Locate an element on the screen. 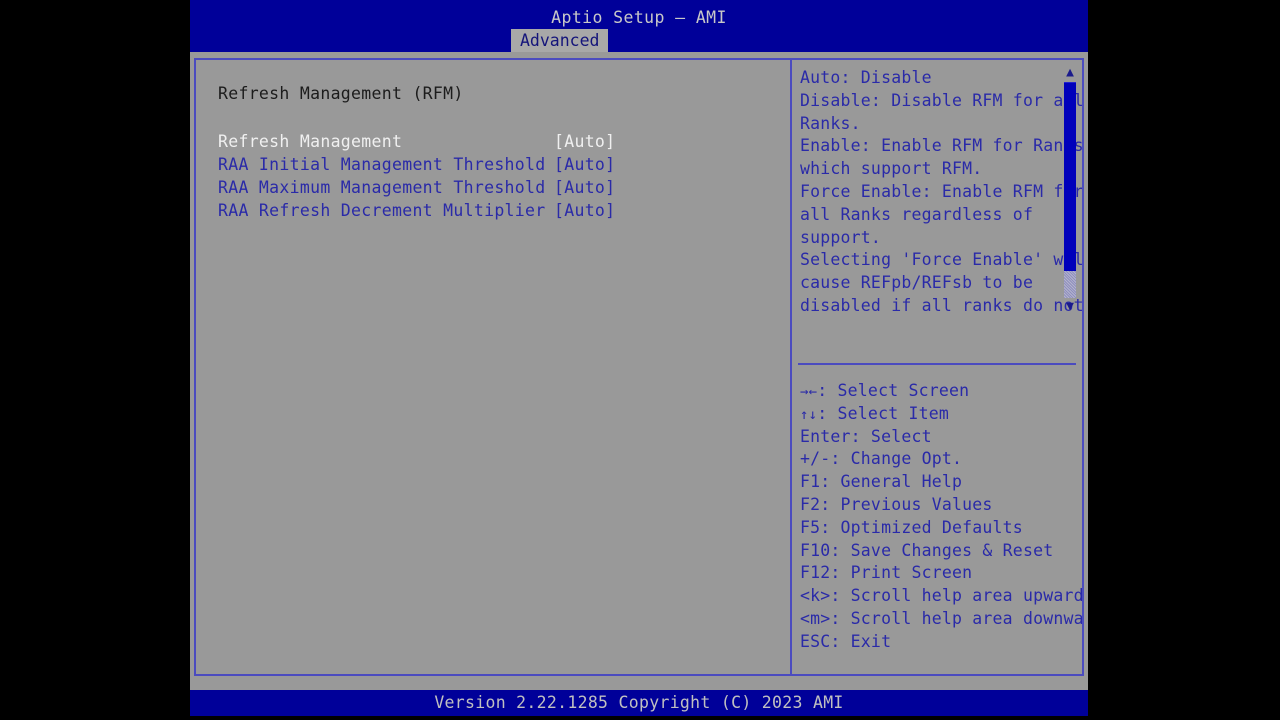 This screenshot has height=720, width=1280. scrollbar-track is located at coordinates (1070, 190).